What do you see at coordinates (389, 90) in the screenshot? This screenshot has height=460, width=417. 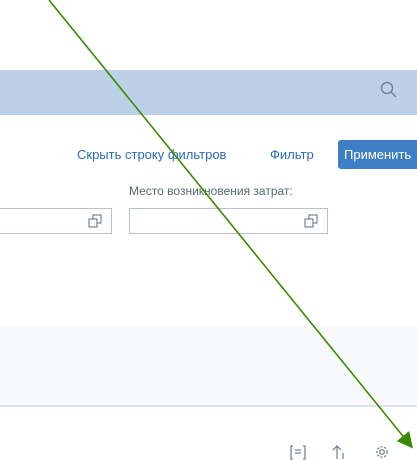 I see `search-icon` at bounding box center [389, 90].